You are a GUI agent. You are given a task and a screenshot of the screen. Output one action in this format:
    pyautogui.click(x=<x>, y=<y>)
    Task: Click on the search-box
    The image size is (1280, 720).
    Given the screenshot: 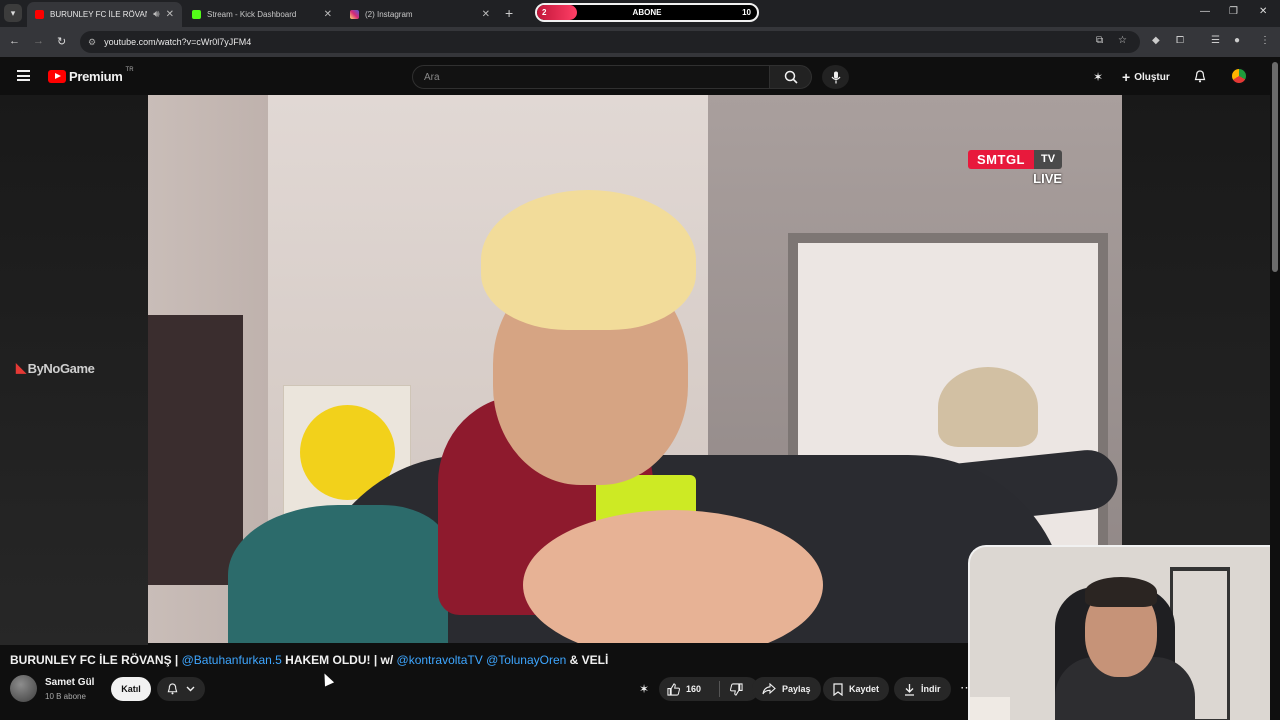 What is the action you would take?
    pyautogui.click(x=591, y=77)
    